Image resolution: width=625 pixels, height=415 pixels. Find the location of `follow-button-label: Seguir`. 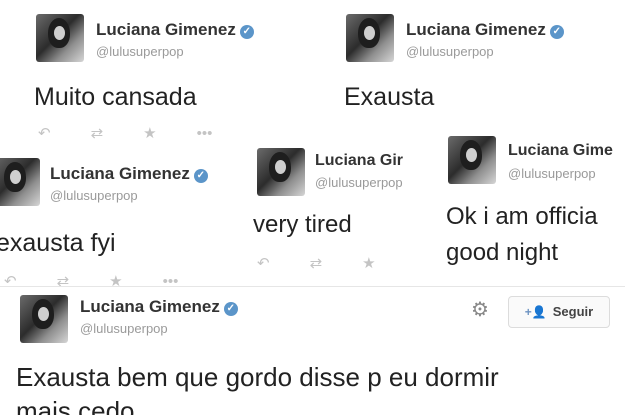

follow-button-label: Seguir is located at coordinates (573, 311).